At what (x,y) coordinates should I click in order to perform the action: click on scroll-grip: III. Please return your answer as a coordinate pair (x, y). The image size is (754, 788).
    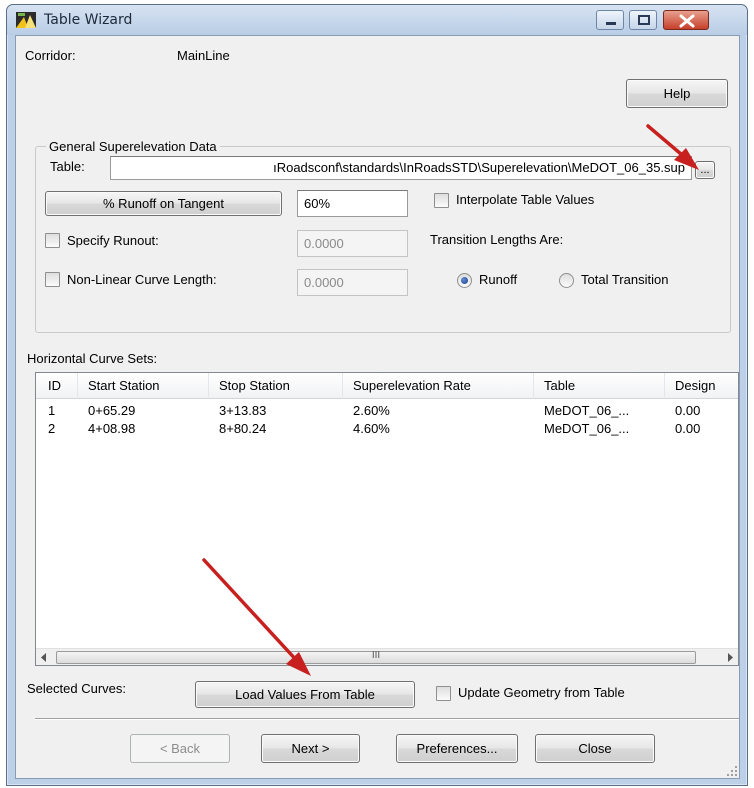
    Looking at the image, I should click on (376, 655).